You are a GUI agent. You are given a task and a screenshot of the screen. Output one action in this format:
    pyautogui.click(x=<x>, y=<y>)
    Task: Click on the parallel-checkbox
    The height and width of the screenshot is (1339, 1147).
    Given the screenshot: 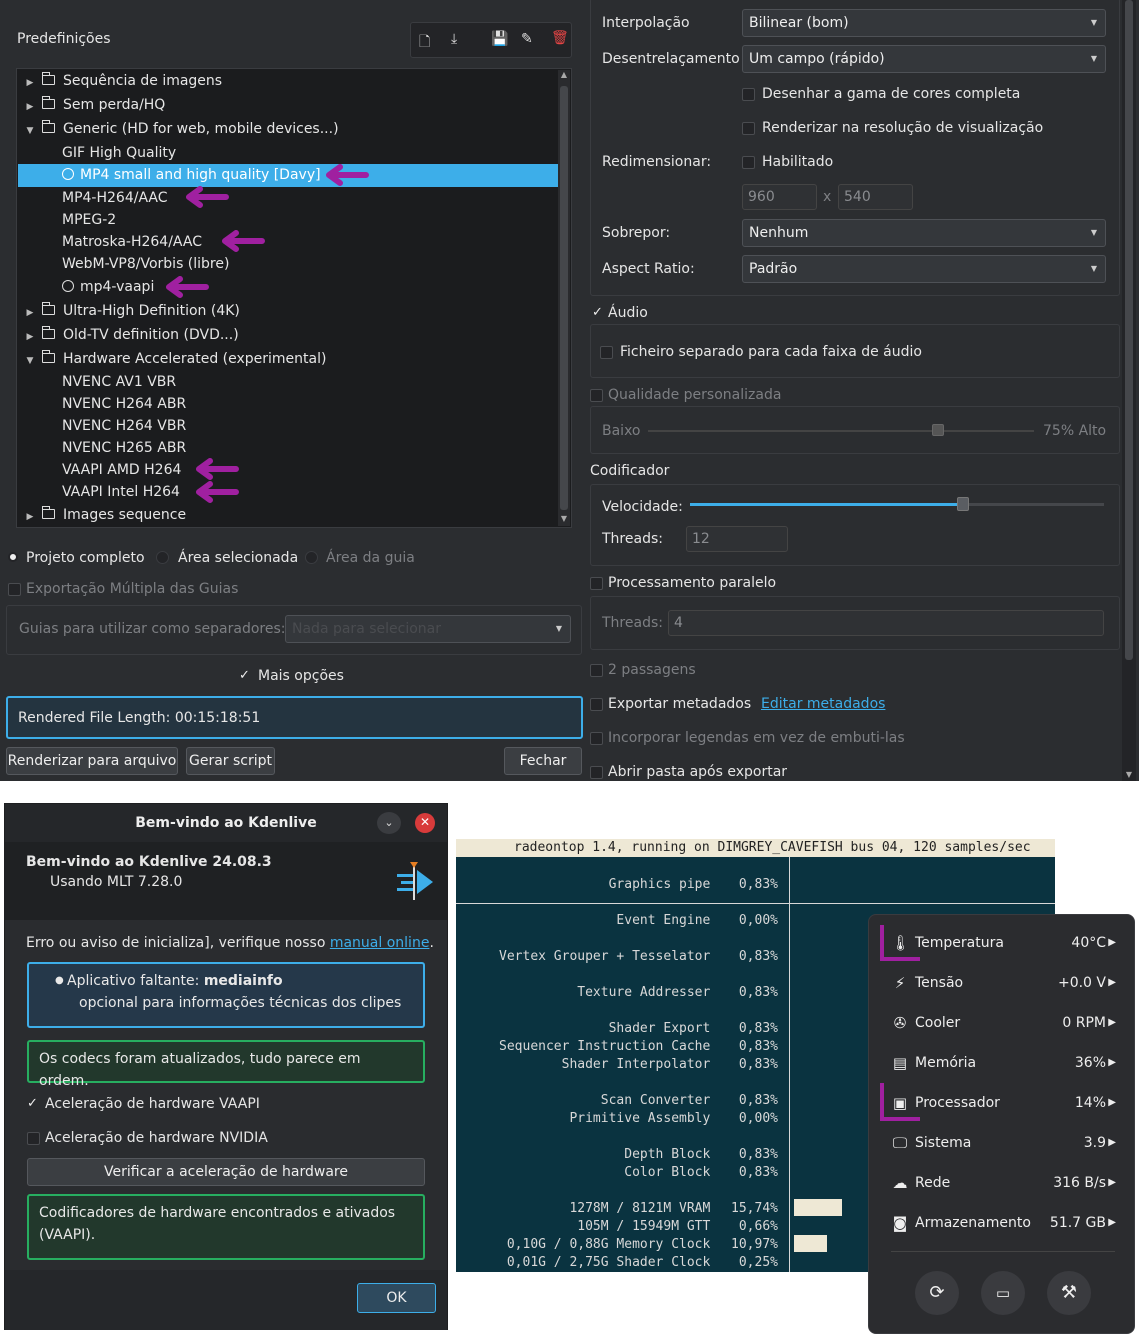 What is the action you would take?
    pyautogui.click(x=596, y=583)
    